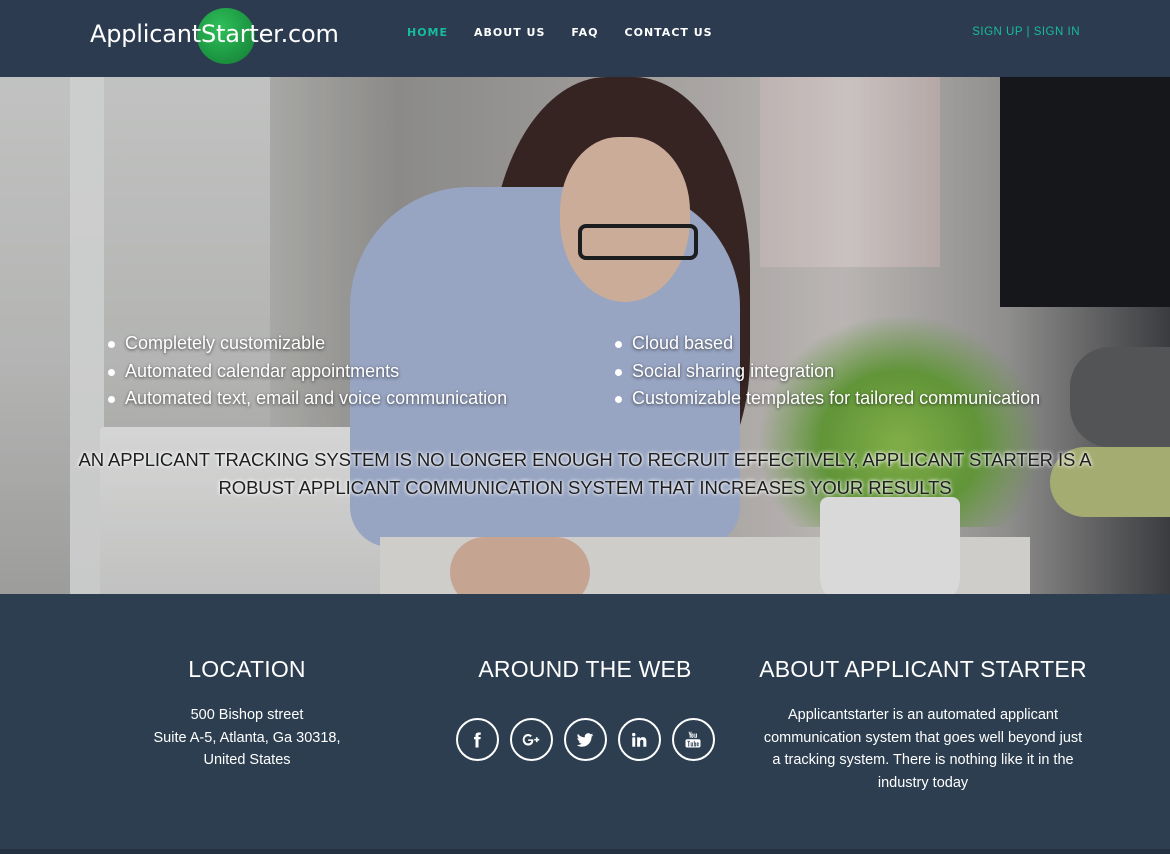 This screenshot has width=1170, height=854. I want to click on logo-text: ApplicantStarter.com, so click(214, 34).